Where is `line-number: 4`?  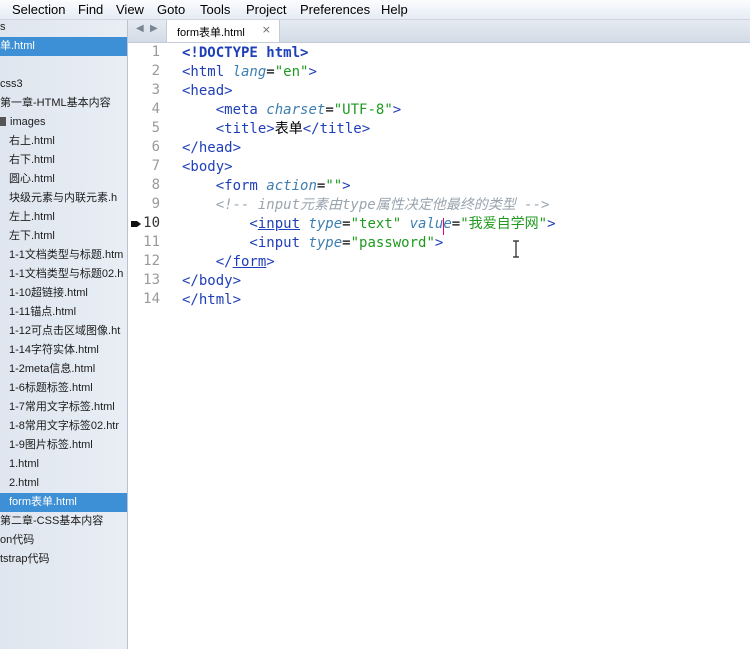
line-number: 4 is located at coordinates (155, 109).